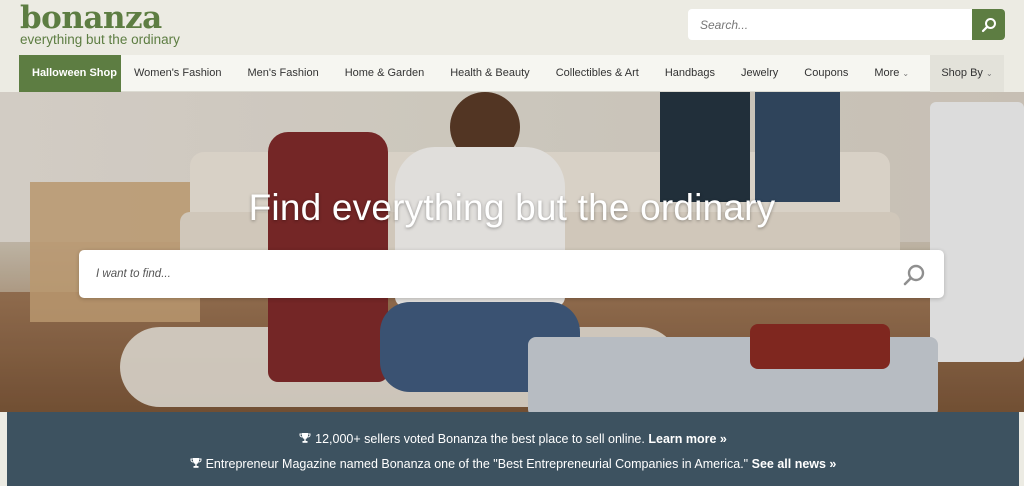  Describe the element at coordinates (283, 73) in the screenshot. I see `nav-item-mens-fashion: Men's Fashion` at that location.